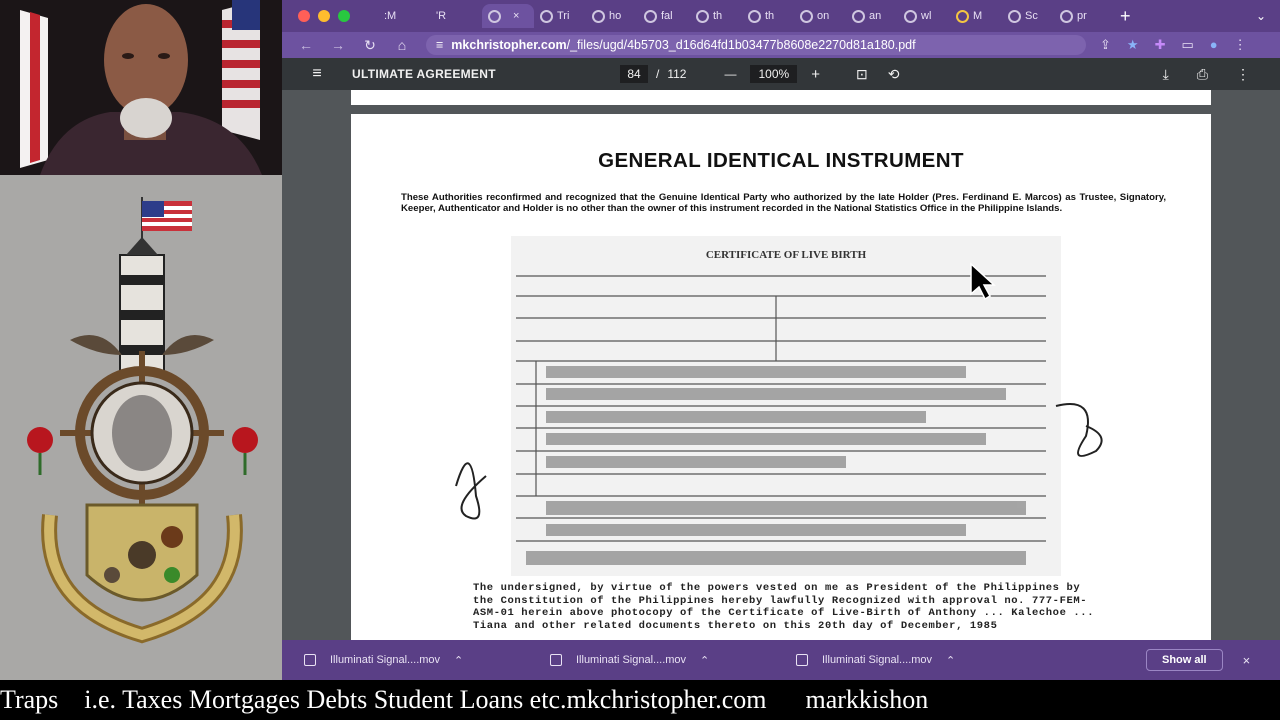  Describe the element at coordinates (634, 74) in the screenshot. I see `page-number-input: 84` at that location.